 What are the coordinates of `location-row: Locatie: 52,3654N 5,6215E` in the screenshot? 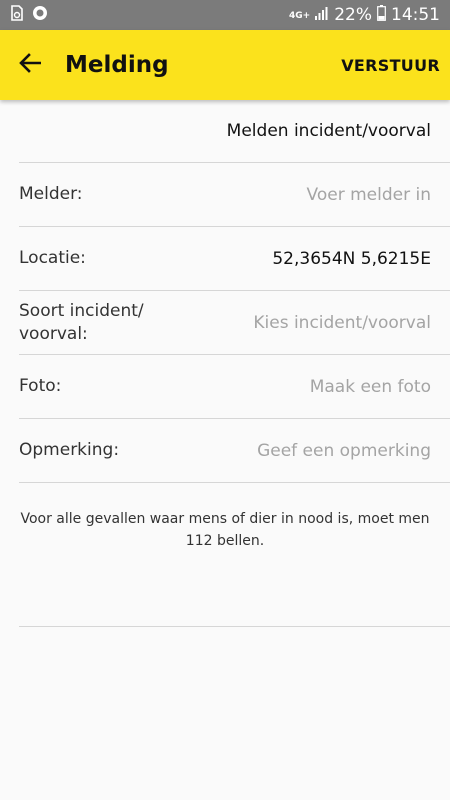 It's located at (234, 259).